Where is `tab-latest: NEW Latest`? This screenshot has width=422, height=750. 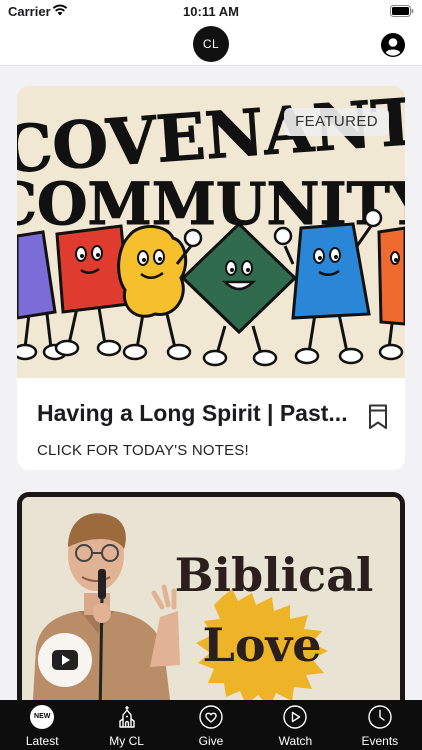
tab-latest: NEW Latest is located at coordinates (42, 725).